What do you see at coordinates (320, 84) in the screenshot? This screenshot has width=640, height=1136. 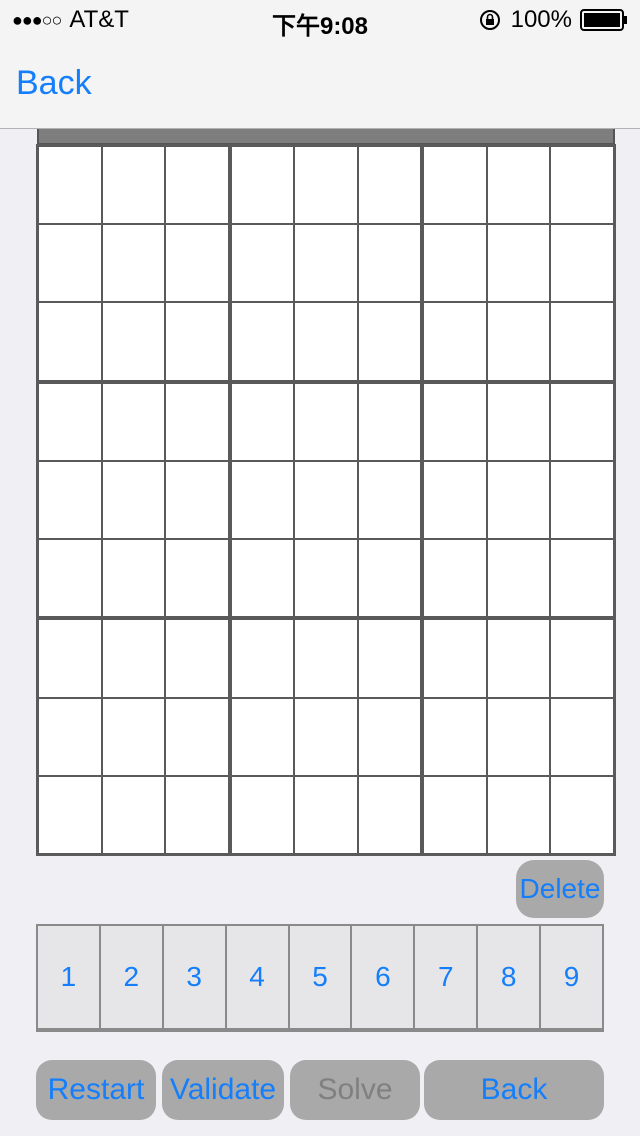 I see `navigation-bar: Back` at bounding box center [320, 84].